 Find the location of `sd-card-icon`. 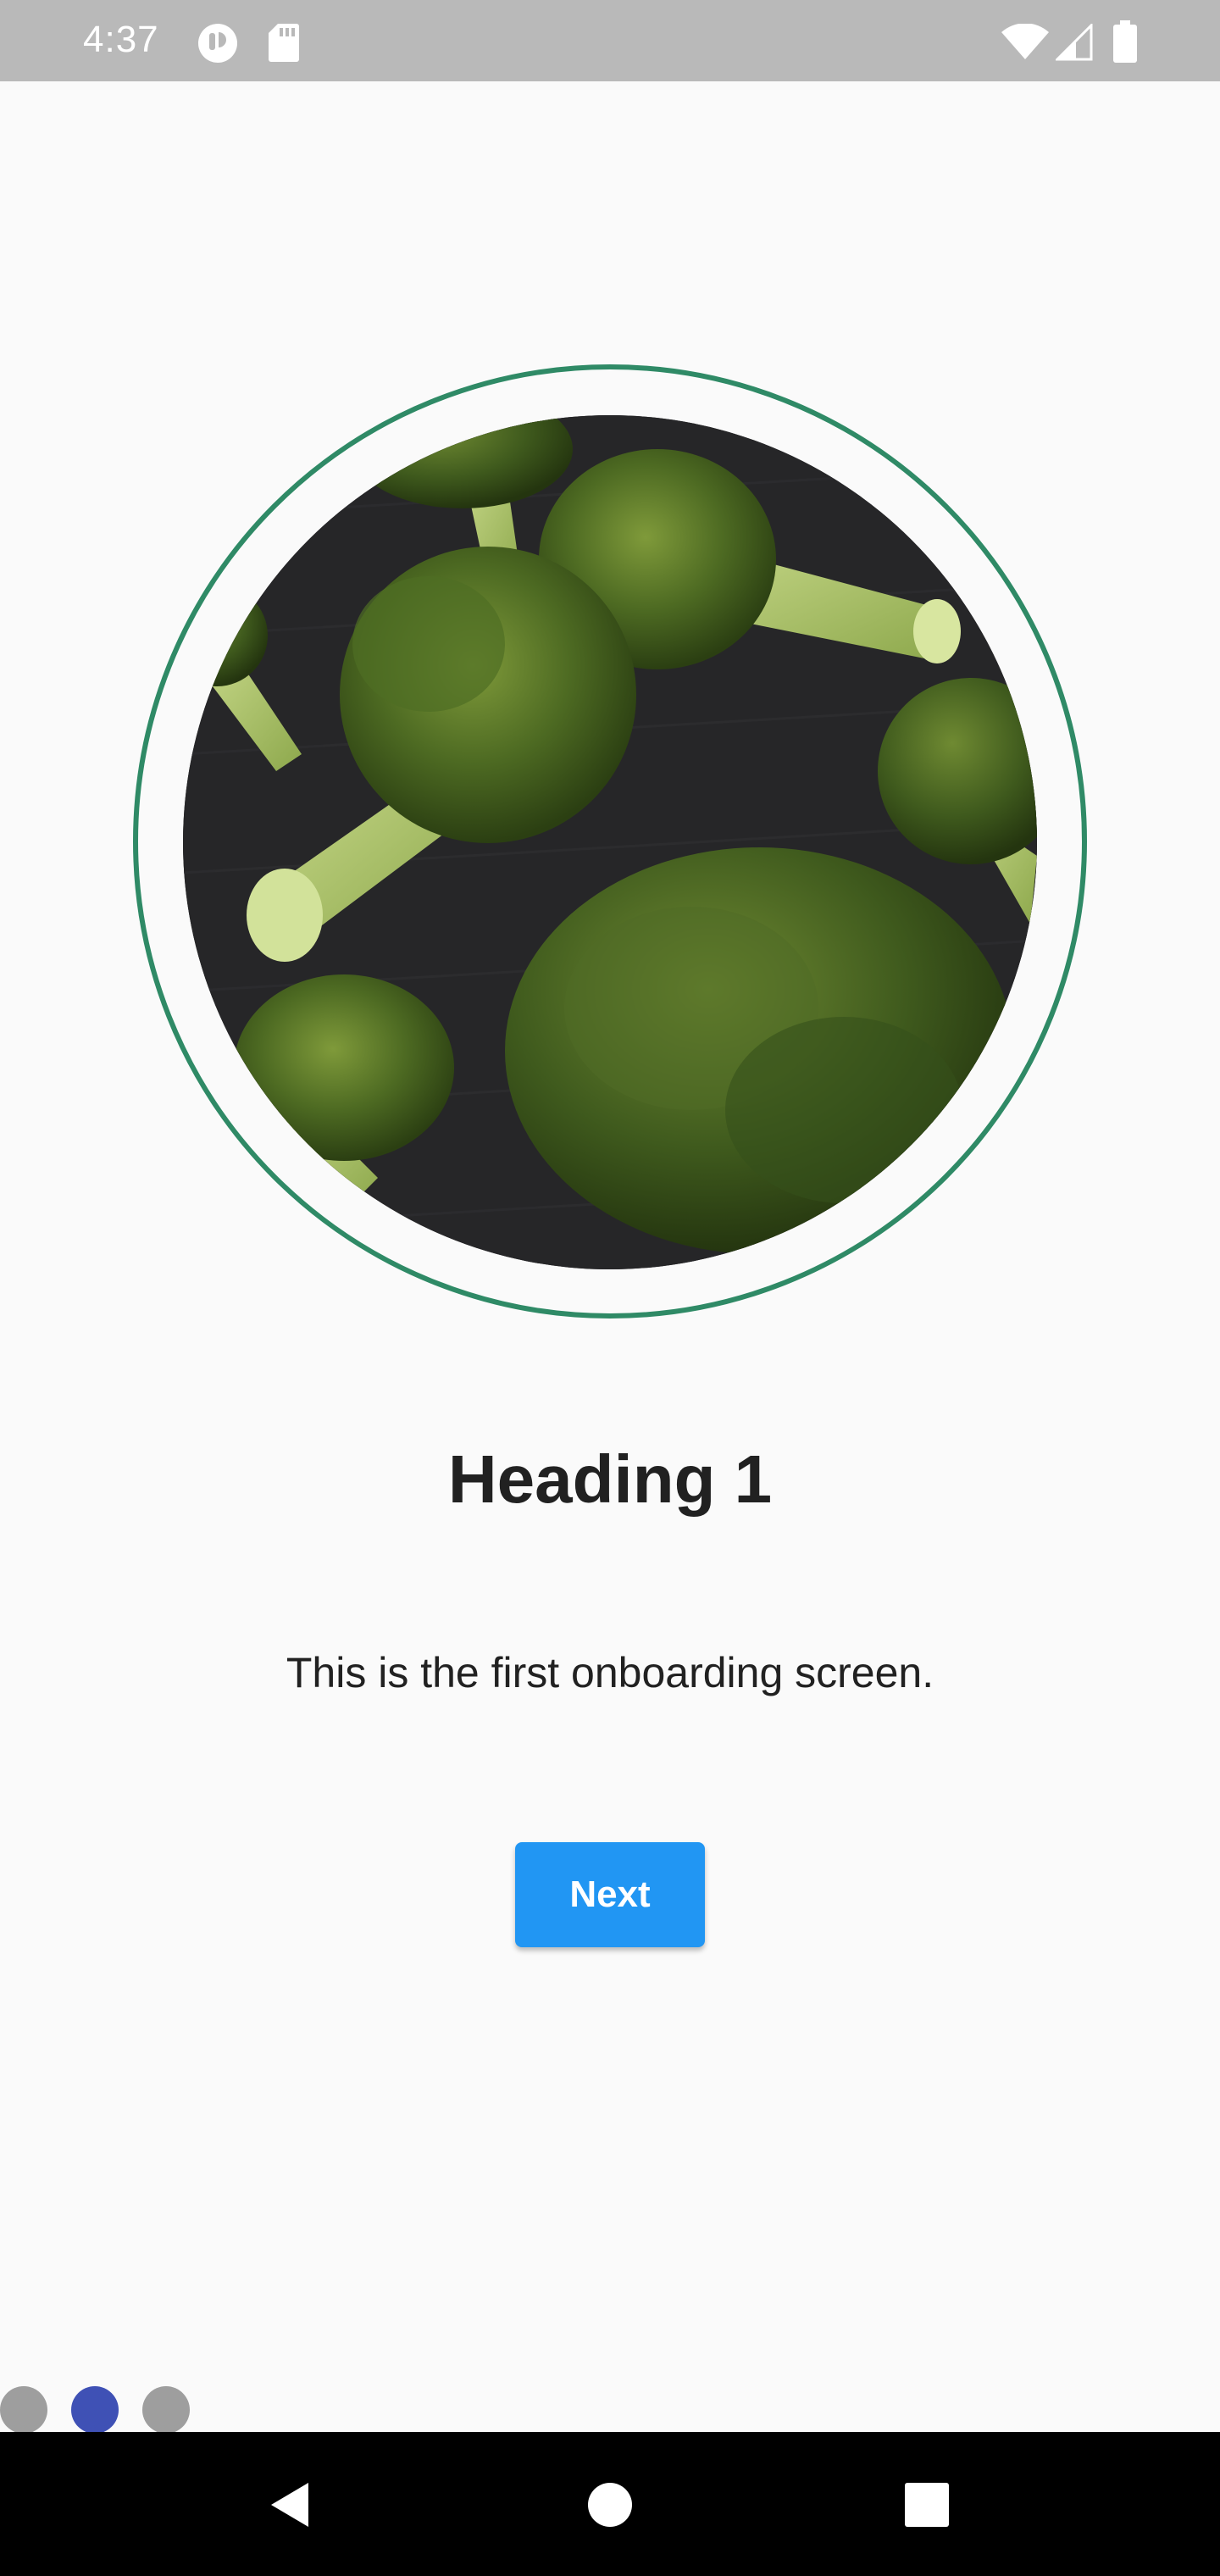

sd-card-icon is located at coordinates (284, 44).